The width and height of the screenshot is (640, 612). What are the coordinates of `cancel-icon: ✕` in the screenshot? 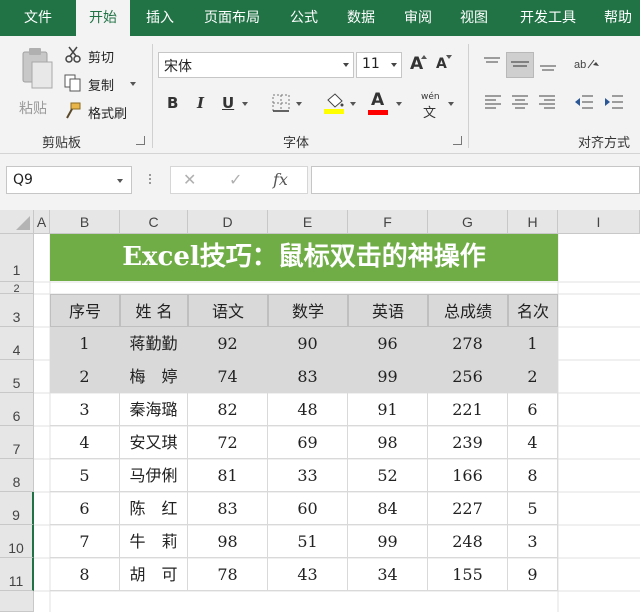 It's located at (189, 179).